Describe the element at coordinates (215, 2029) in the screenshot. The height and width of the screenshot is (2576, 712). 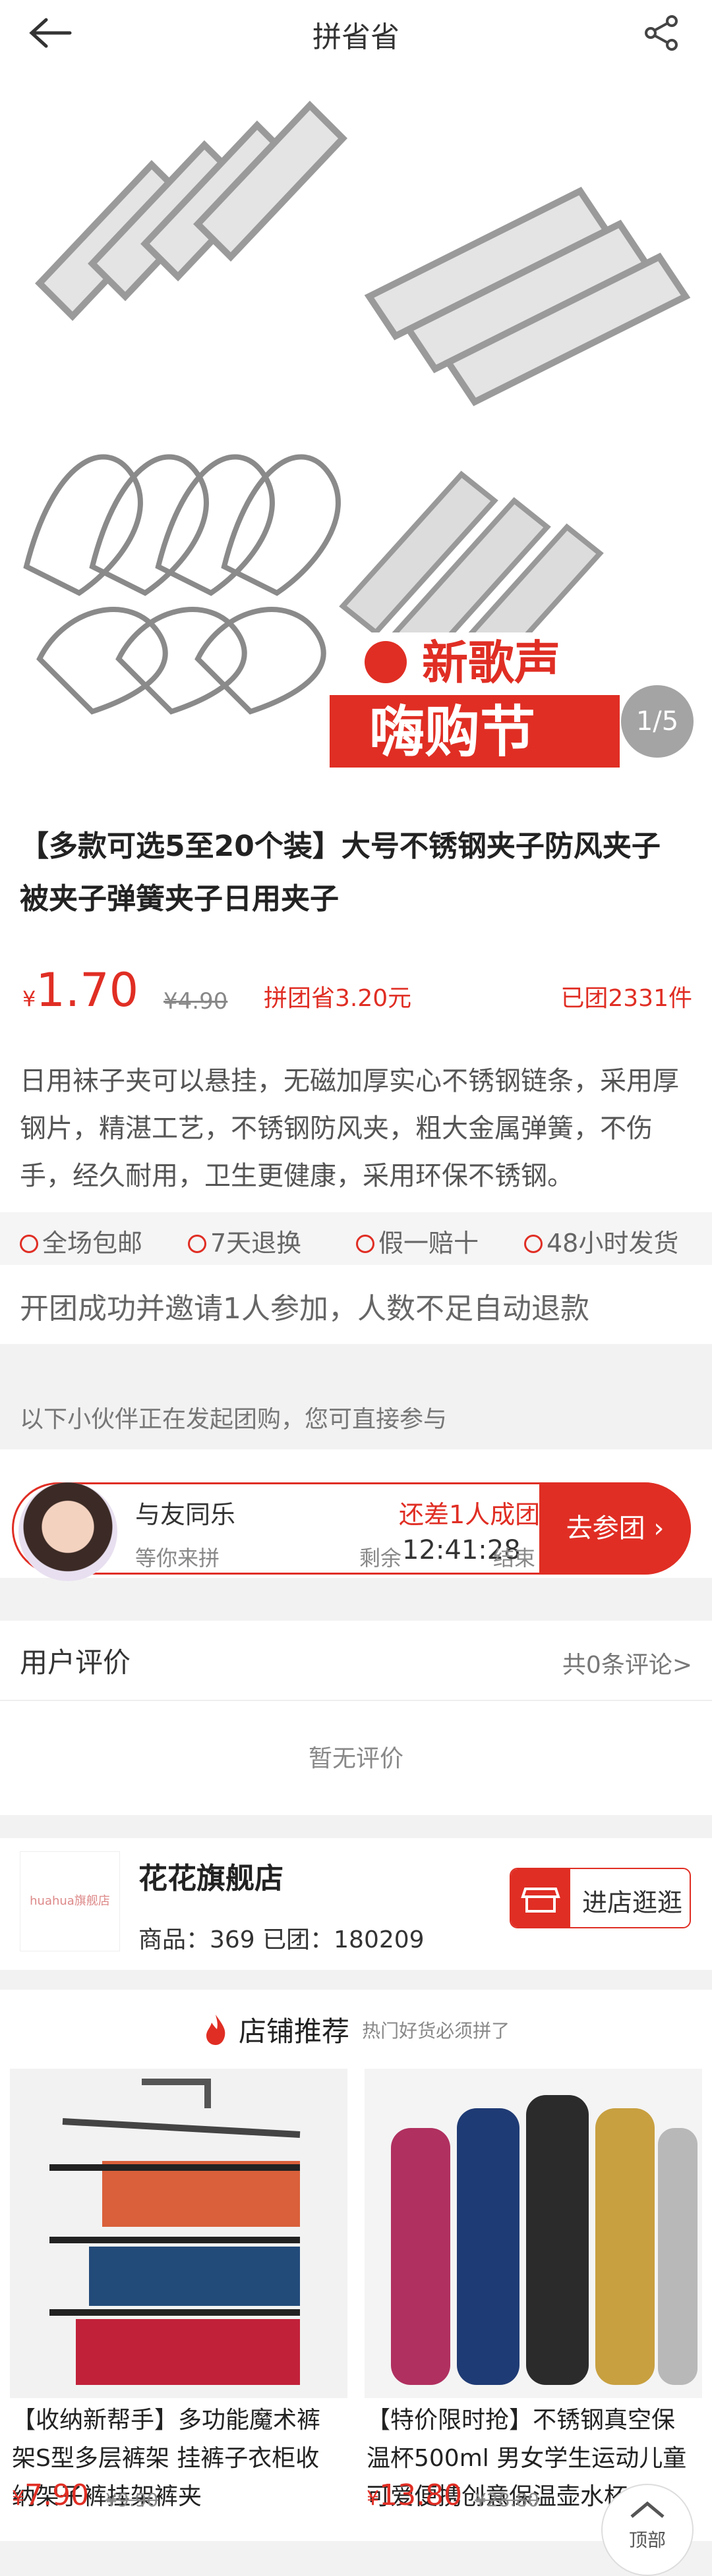
I see `flame-icon` at that location.